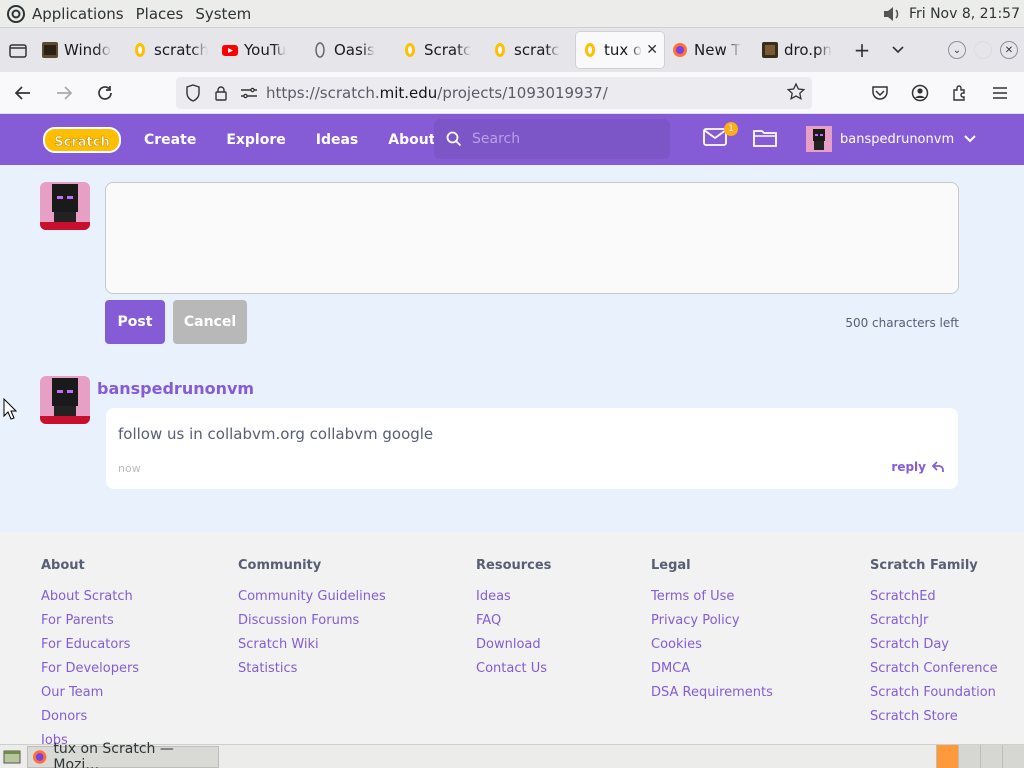 The height and width of the screenshot is (768, 1024). I want to click on footer-link: Discussion Forums, so click(312, 621).